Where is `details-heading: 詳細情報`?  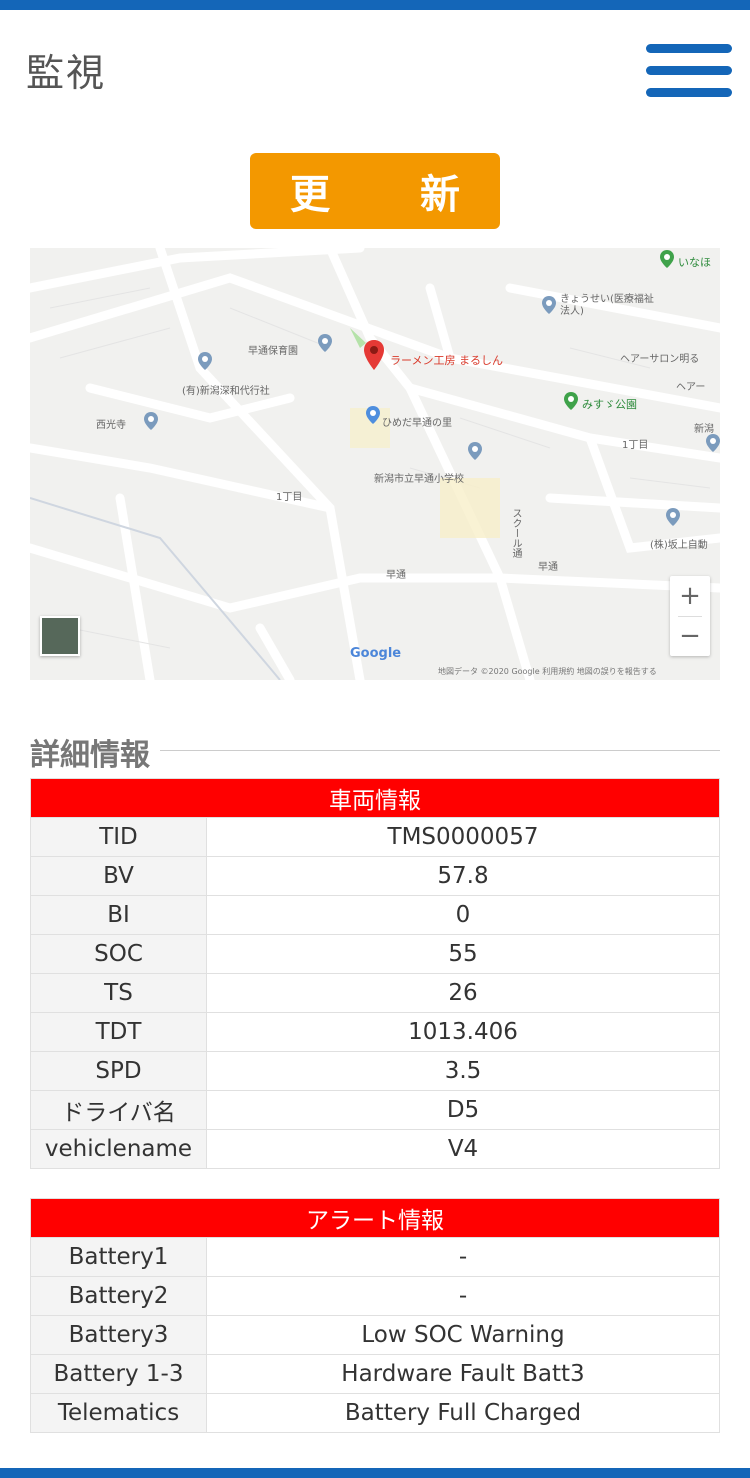 details-heading: 詳細情報 is located at coordinates (95, 752).